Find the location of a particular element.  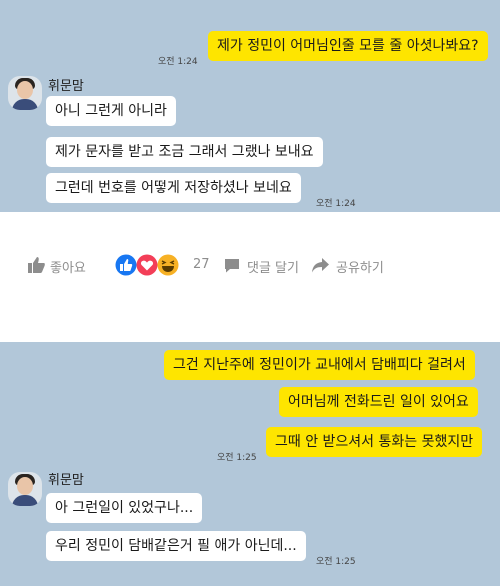

other-message-bubble: 제가 문자를 받고 조금 그래서 그랬나 보내요 is located at coordinates (184, 152).